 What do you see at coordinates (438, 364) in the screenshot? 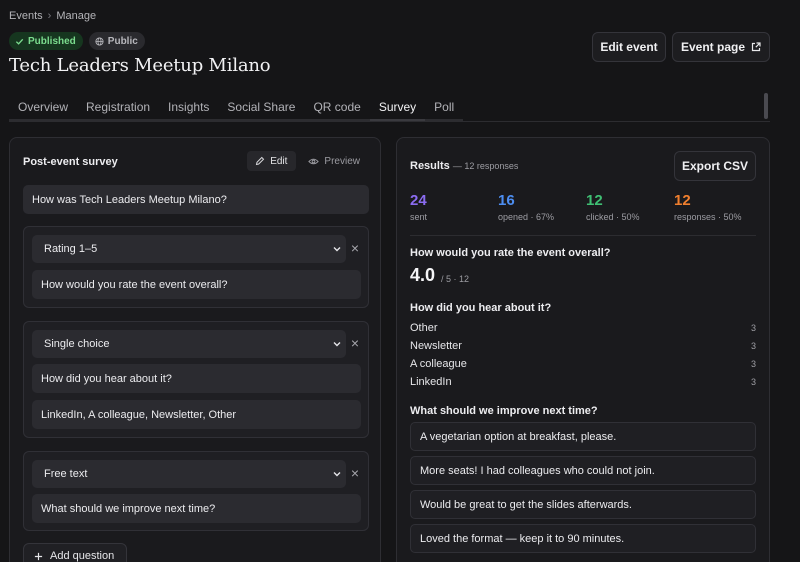
I see `choice-label: A colleague` at bounding box center [438, 364].